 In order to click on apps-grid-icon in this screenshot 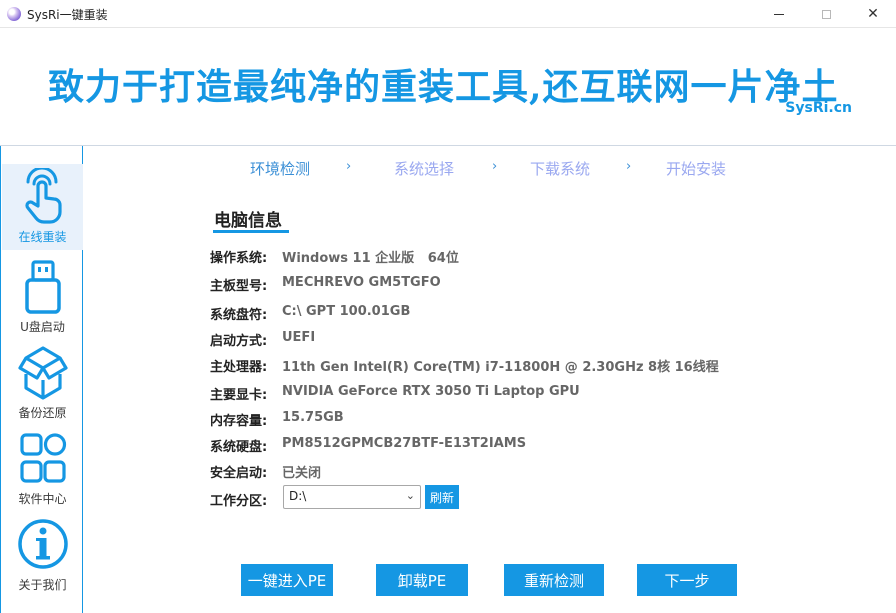, I will do `click(42, 458)`.